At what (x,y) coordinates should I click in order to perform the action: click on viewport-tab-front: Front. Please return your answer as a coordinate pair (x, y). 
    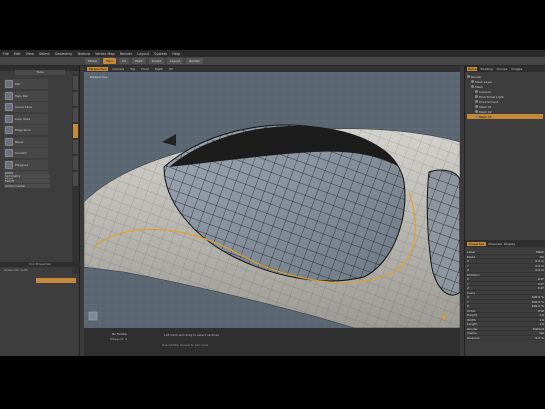
    Looking at the image, I should click on (145, 69).